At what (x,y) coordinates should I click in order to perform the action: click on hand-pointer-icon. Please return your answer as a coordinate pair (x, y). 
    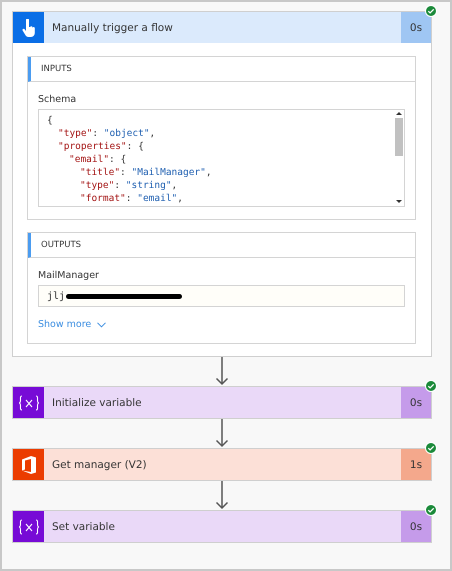
    Looking at the image, I should click on (29, 27).